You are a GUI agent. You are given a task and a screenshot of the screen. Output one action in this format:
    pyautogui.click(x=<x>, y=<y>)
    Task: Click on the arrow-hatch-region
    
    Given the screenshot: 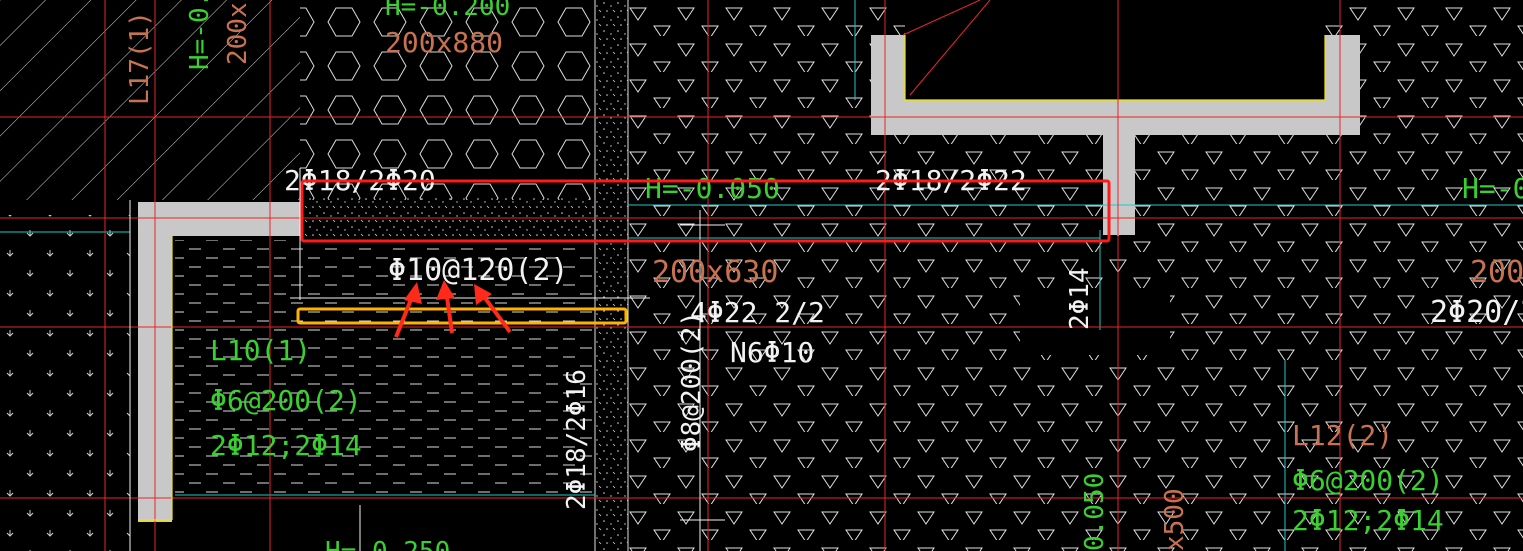 What is the action you would take?
    pyautogui.click(x=65, y=383)
    